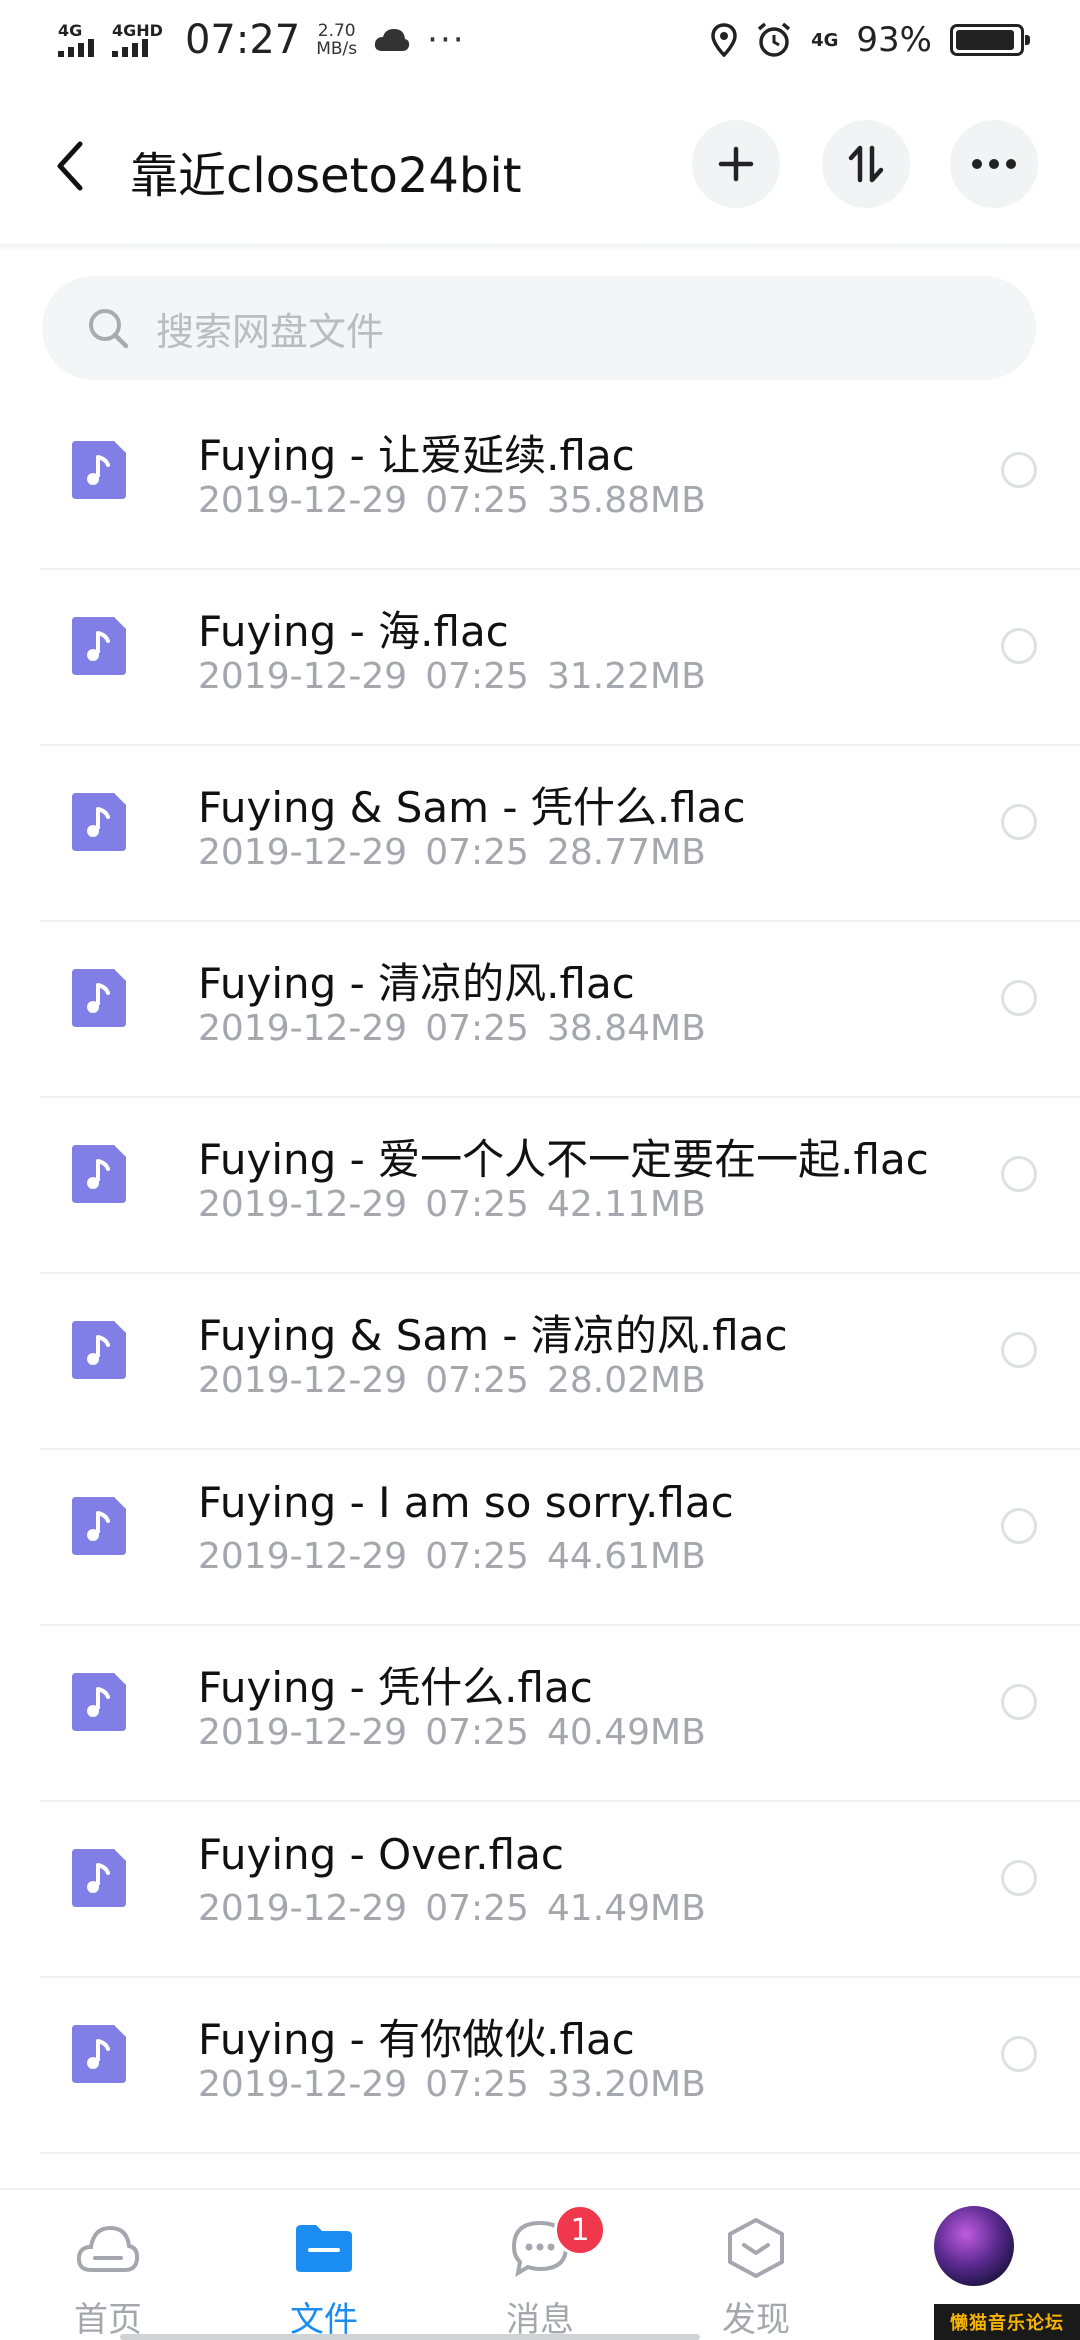 The height and width of the screenshot is (2340, 1080). I want to click on file-size: 28.02MB, so click(626, 1380).